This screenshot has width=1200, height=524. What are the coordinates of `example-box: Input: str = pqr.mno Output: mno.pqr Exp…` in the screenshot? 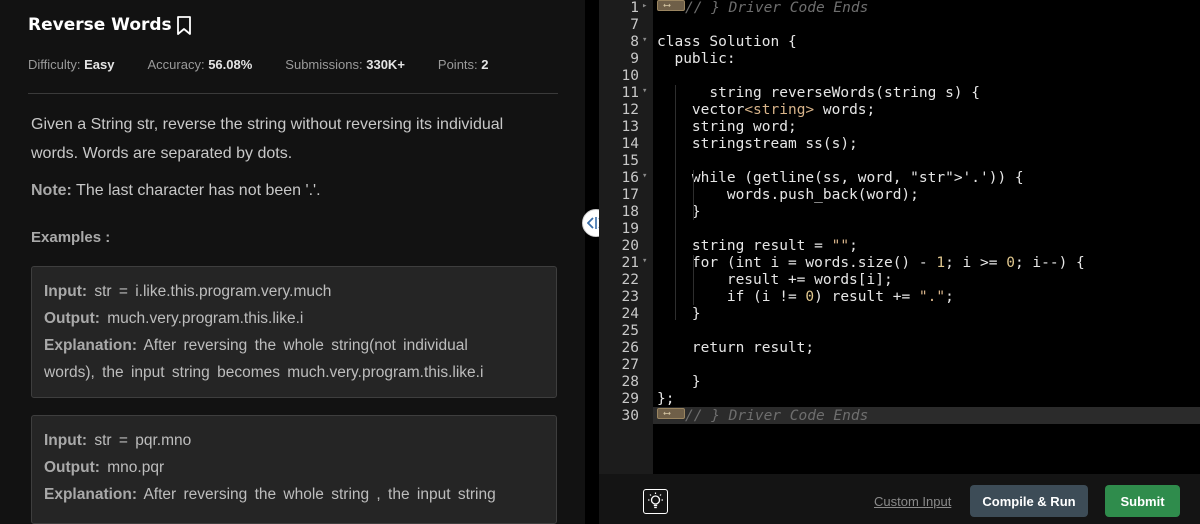 It's located at (294, 469).